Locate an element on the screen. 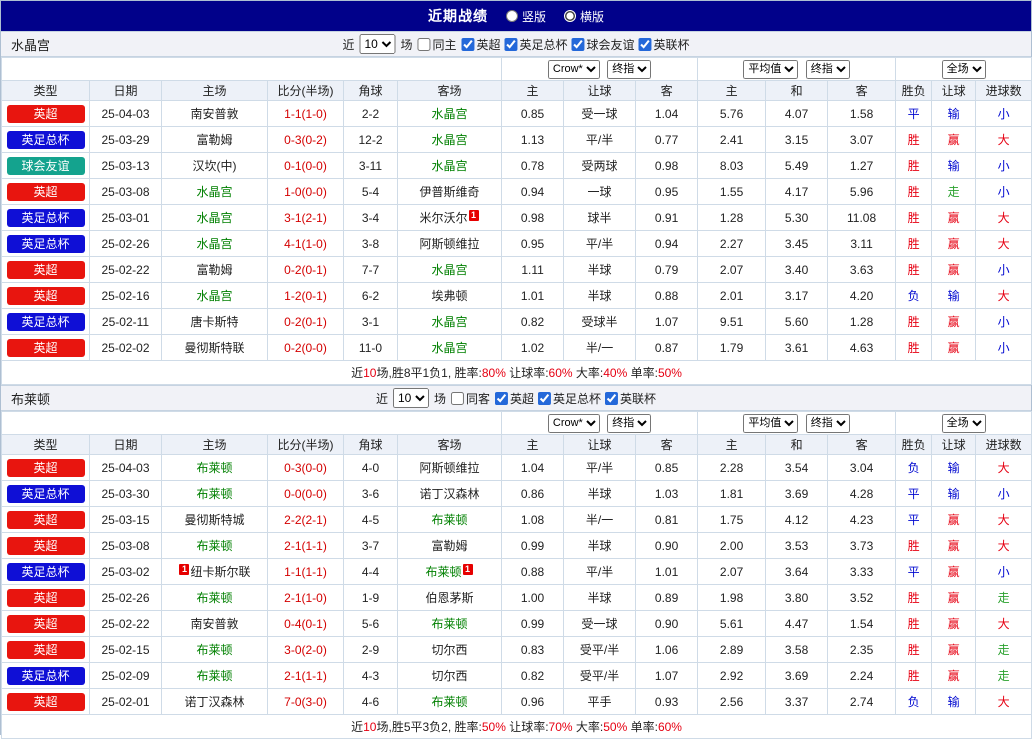 The image size is (1032, 739). avg-home-cell: 2.28 is located at coordinates (732, 467).